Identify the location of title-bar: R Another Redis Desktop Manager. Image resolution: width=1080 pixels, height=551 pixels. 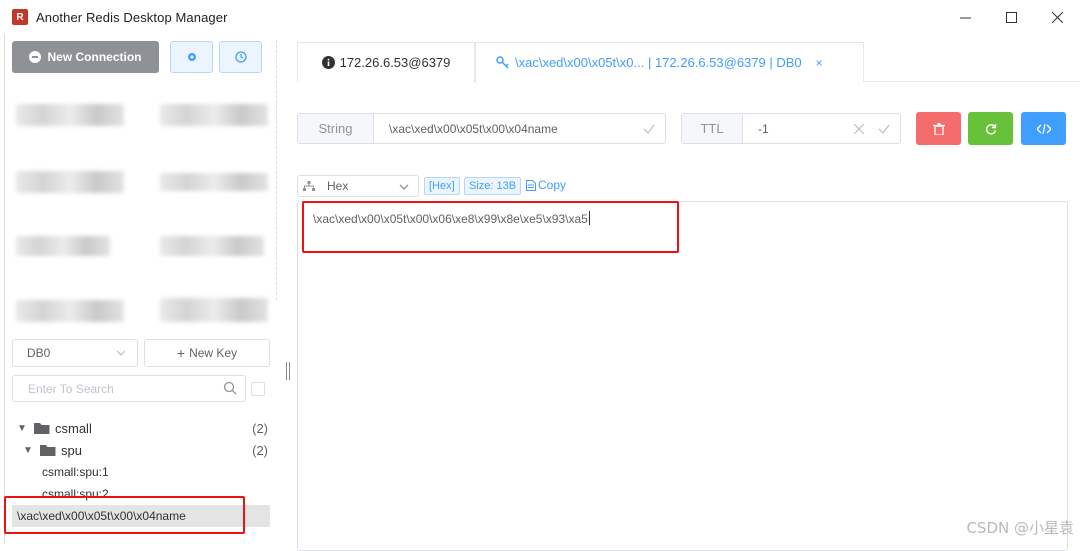
(540, 17).